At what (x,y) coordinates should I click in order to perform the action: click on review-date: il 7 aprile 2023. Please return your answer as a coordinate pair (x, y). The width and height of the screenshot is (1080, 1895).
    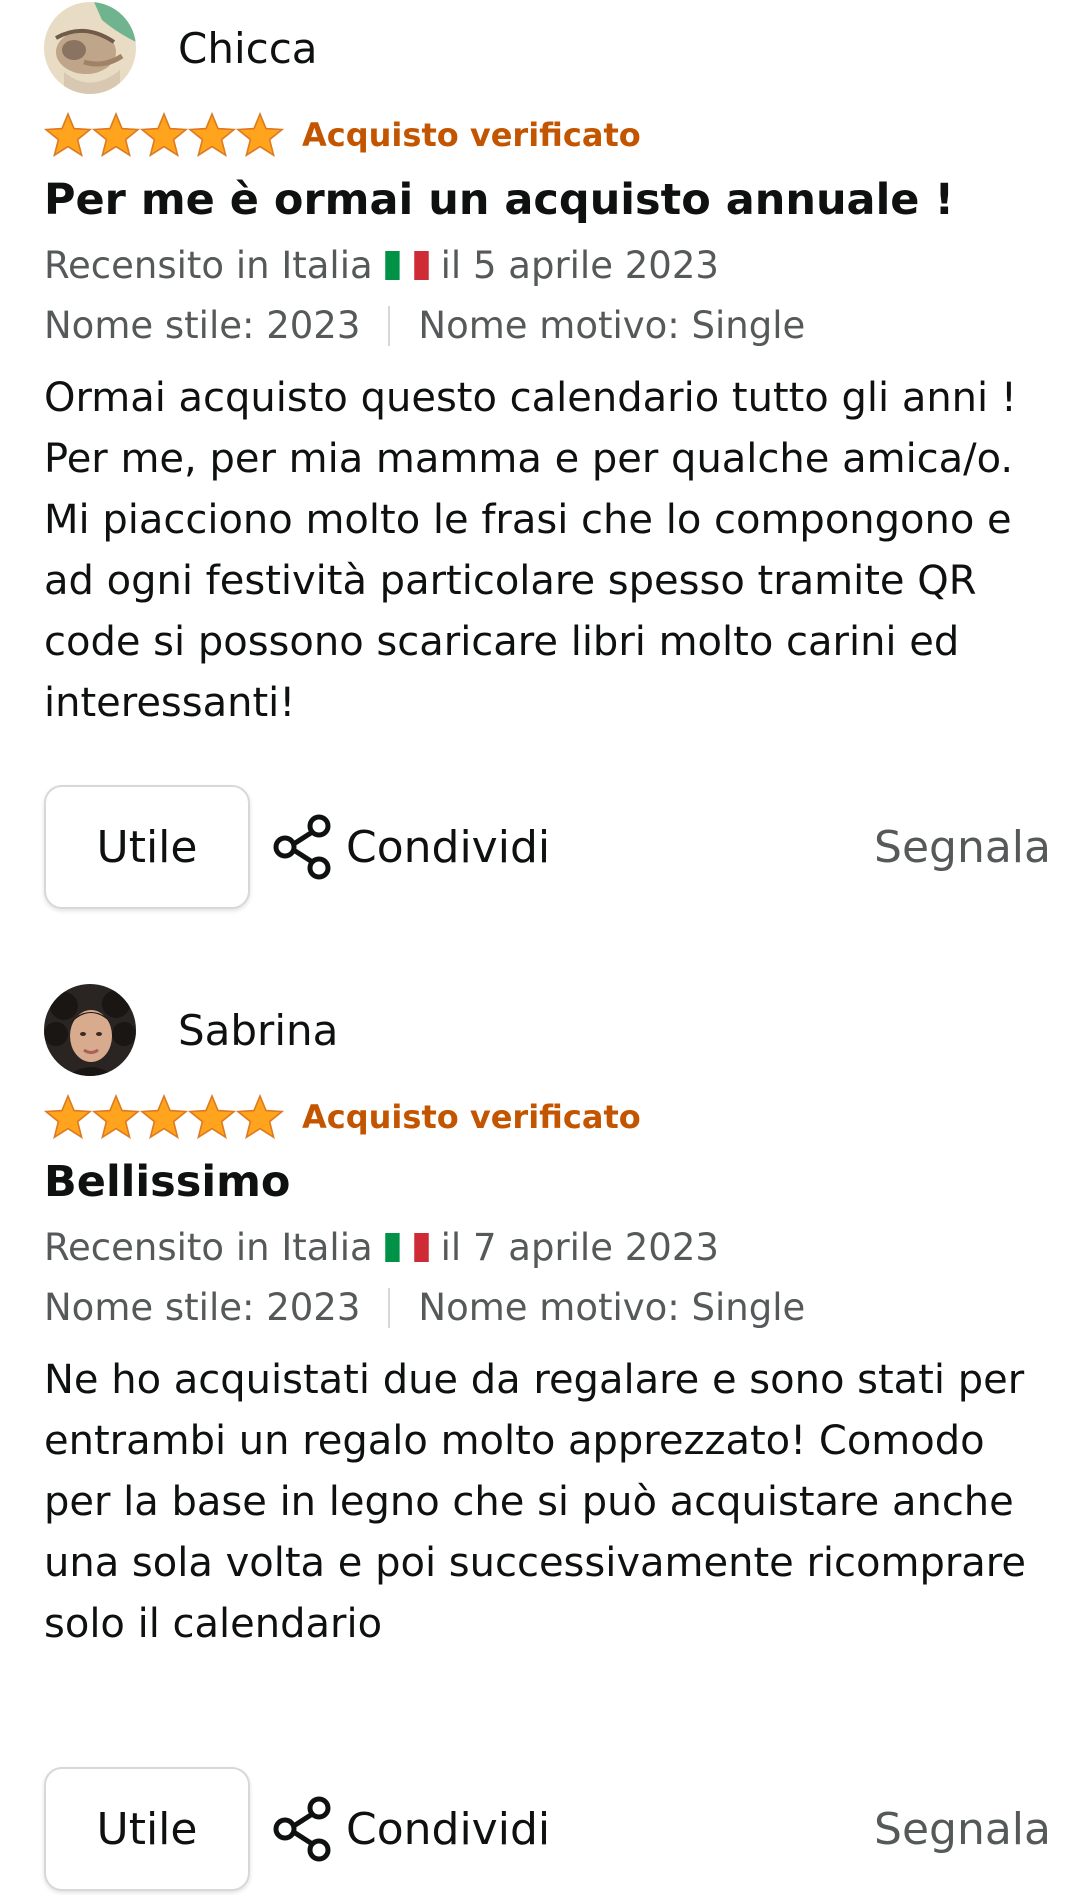
    Looking at the image, I should click on (579, 1247).